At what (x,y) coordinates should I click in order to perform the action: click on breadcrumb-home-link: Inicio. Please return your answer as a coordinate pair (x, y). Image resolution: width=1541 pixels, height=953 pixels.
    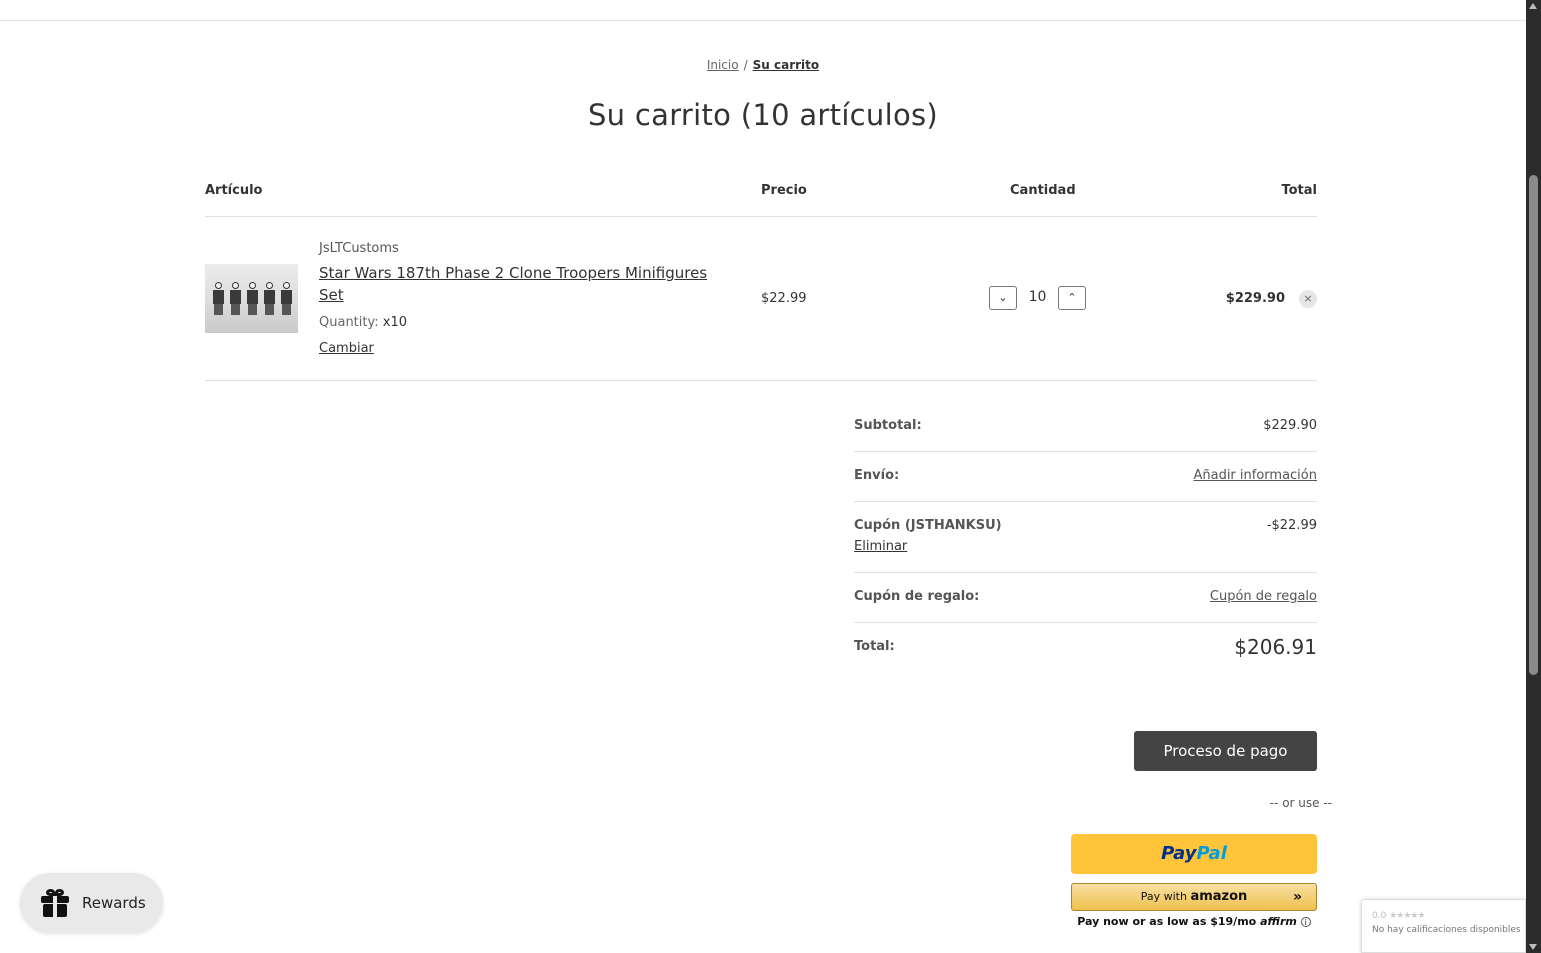
    Looking at the image, I should click on (723, 65).